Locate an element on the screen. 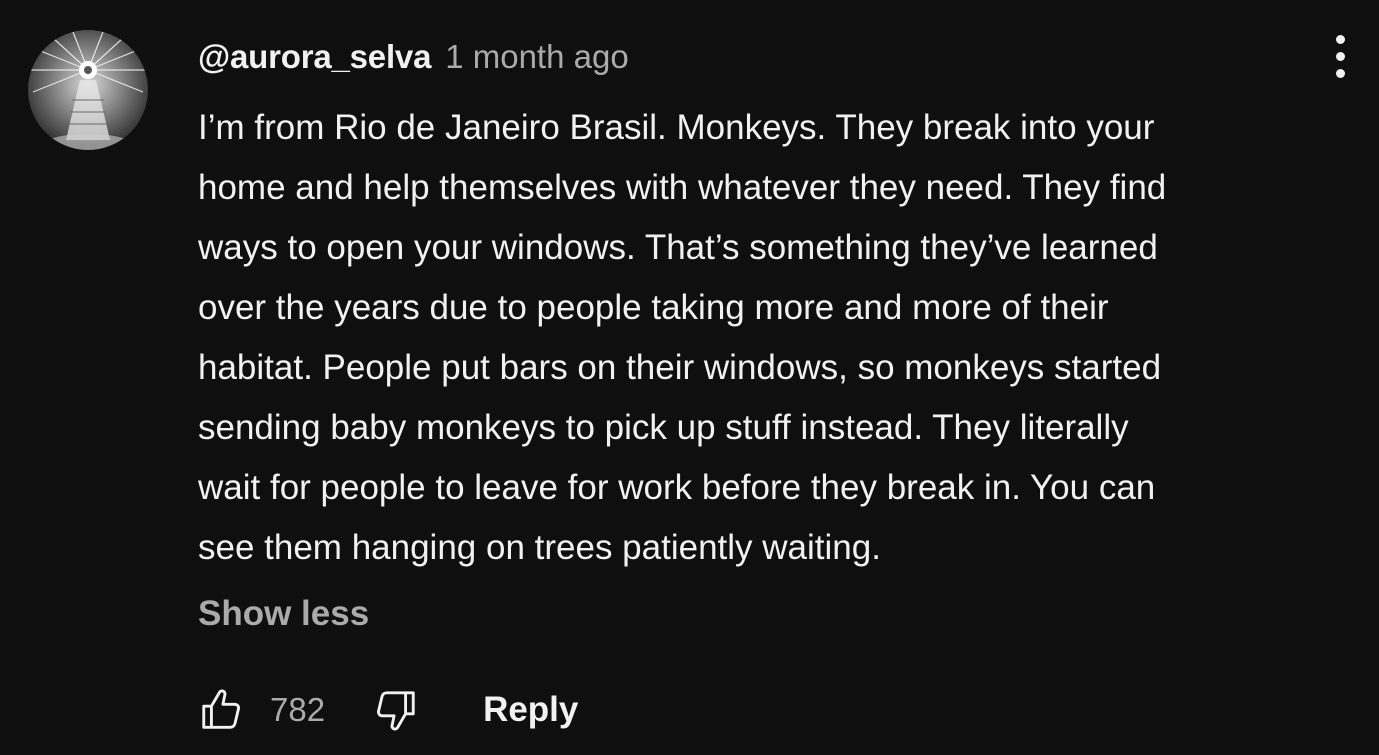 This screenshot has height=755, width=1379. thumbs-up-icon is located at coordinates (221, 709).